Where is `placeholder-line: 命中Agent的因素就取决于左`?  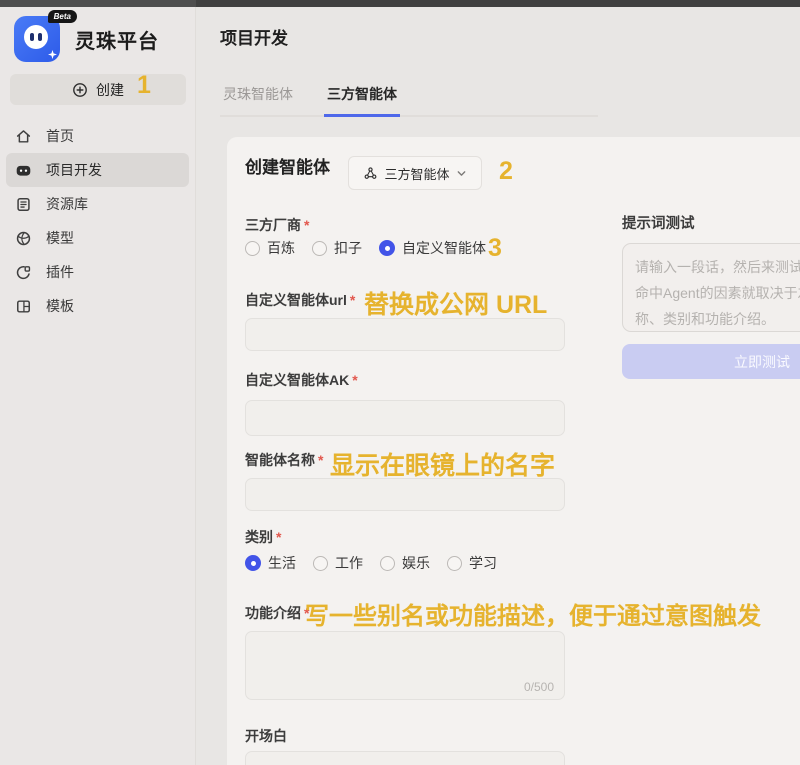 placeholder-line: 命中Agent的因素就取决于左 is located at coordinates (717, 293).